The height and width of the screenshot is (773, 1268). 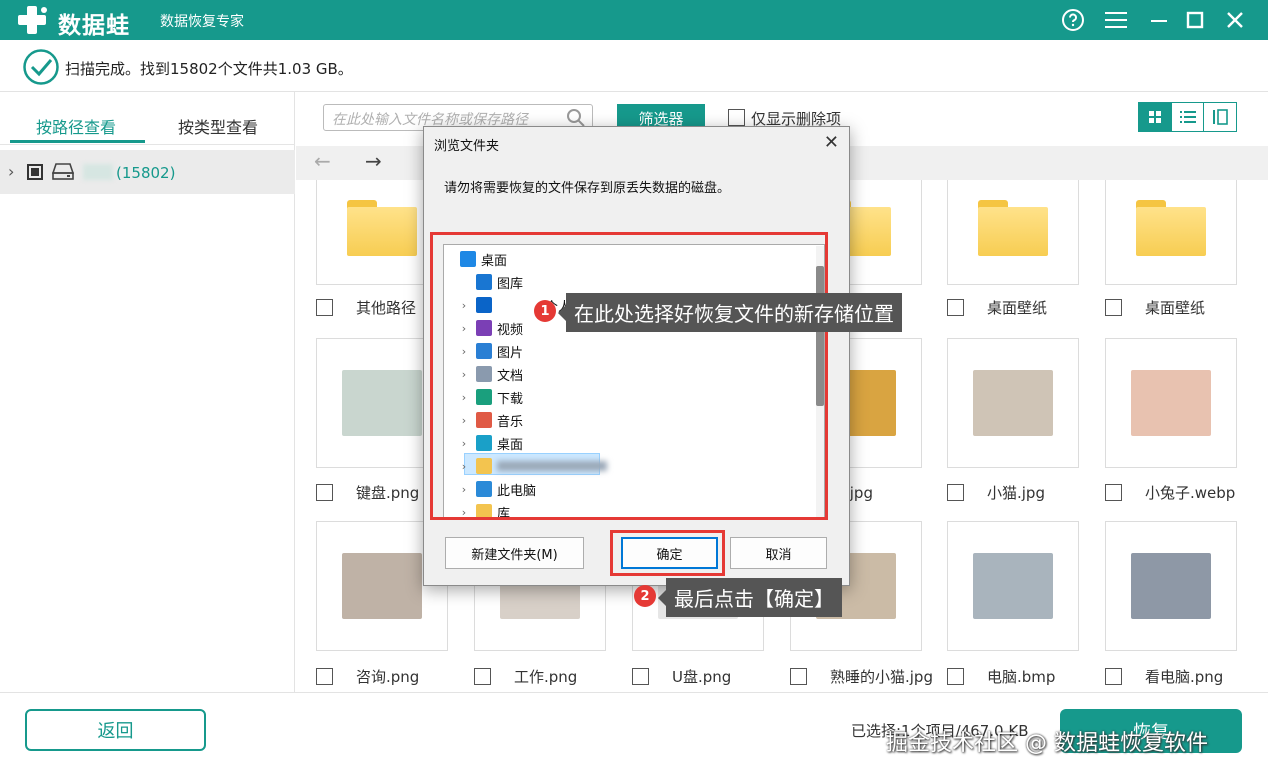 I want to click on app-name: 数据蛙, so click(x=94, y=26).